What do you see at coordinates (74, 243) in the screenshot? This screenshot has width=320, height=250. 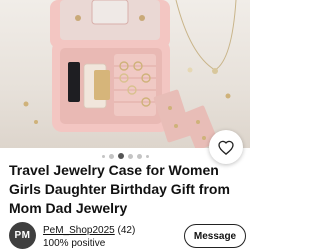 I see `seller-positive-rating: 100% positive` at bounding box center [74, 243].